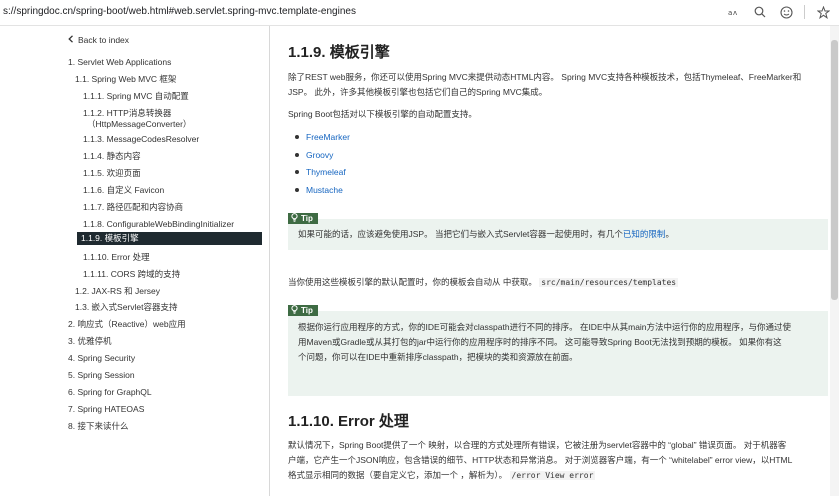 This screenshot has height=496, width=839. I want to click on template-engine-list: FreeMarker Groovy Thymeleaf Mustache, so click(319, 167).